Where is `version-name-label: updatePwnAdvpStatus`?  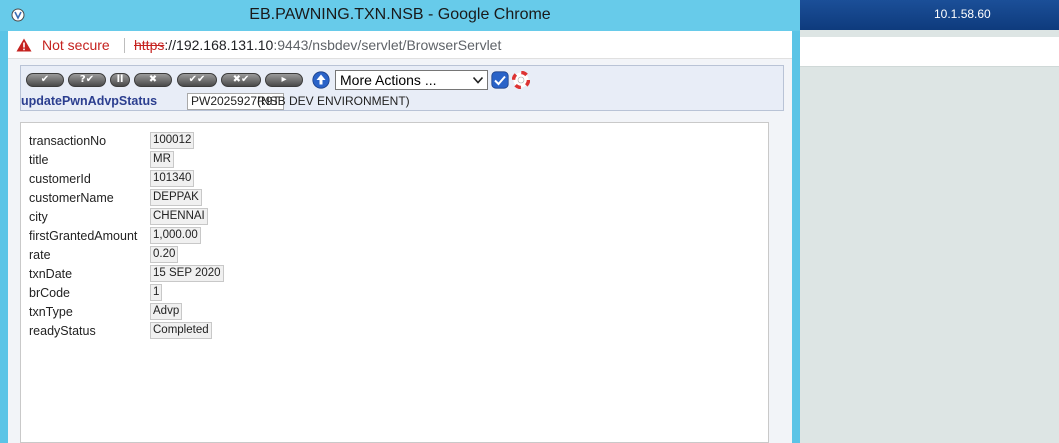 version-name-label: updatePwnAdvpStatus is located at coordinates (89, 101).